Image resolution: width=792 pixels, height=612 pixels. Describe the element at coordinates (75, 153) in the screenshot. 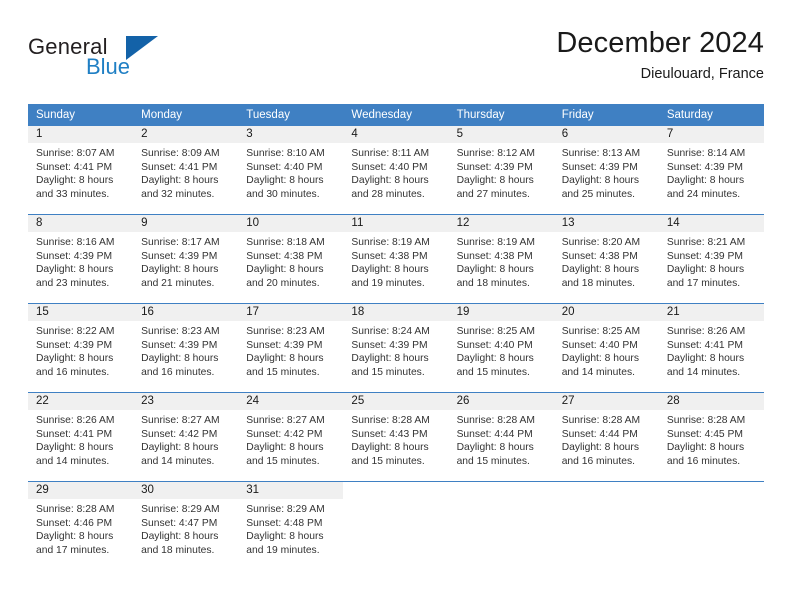

I see `sunrise-text: Sunrise: 8:07 AM` at that location.